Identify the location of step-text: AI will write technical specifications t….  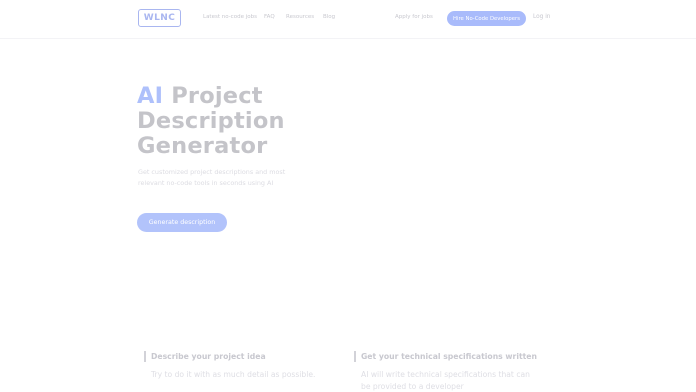
(445, 380).